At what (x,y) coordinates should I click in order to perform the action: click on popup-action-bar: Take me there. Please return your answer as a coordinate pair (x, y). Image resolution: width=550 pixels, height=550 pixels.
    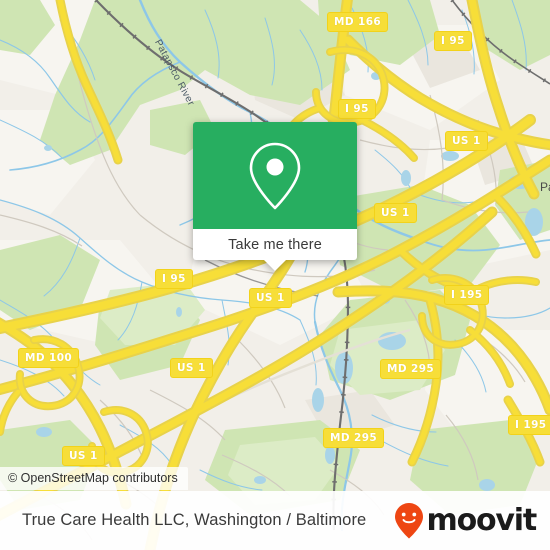
    Looking at the image, I should click on (275, 250).